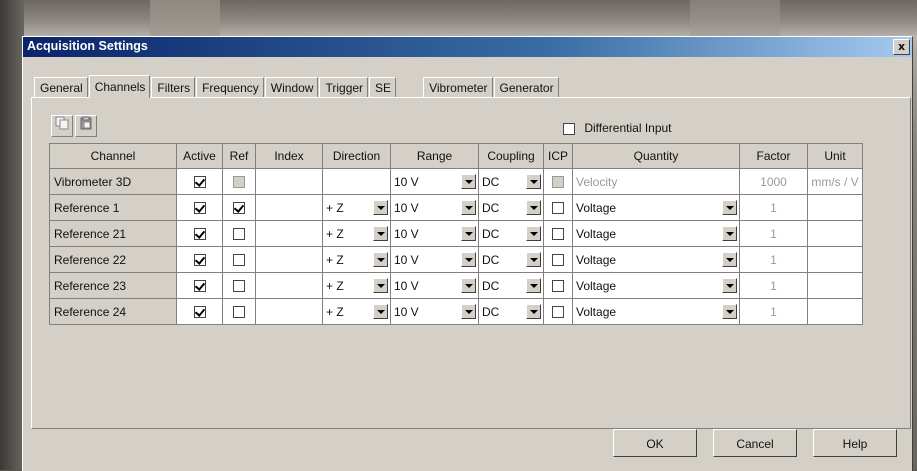  I want to click on header-direction: Direction, so click(356, 156).